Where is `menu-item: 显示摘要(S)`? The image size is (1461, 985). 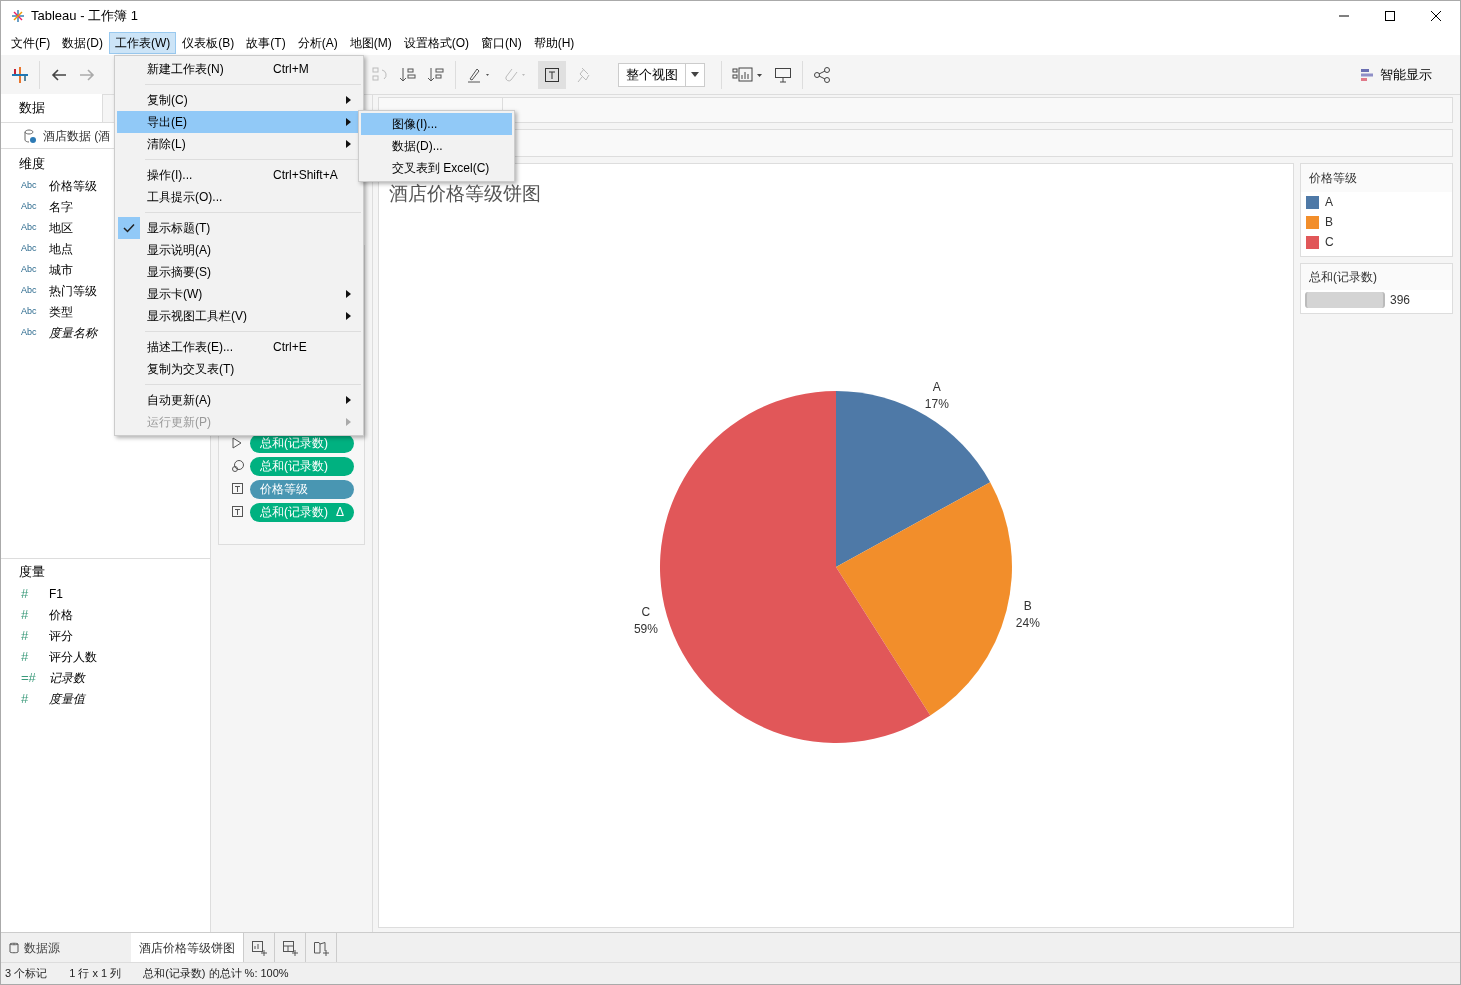
menu-item: 显示摘要(S) is located at coordinates (239, 272).